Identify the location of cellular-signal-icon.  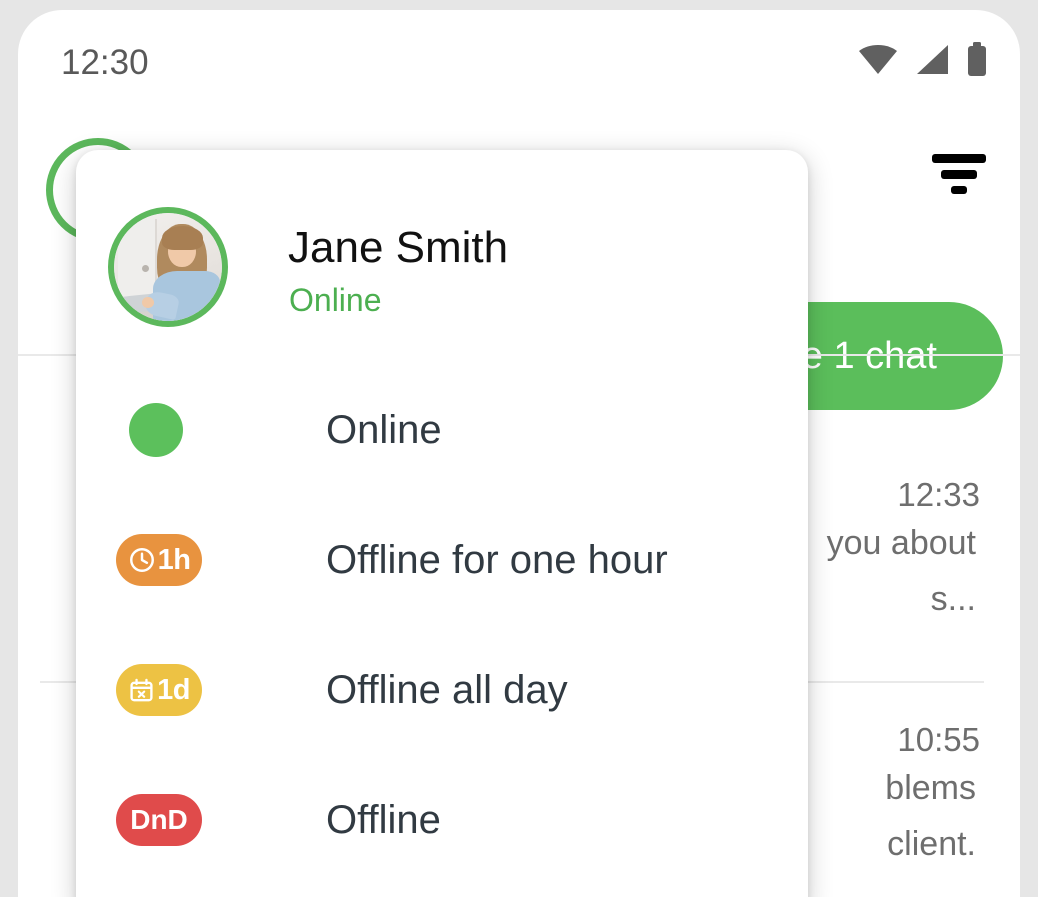
(932, 59).